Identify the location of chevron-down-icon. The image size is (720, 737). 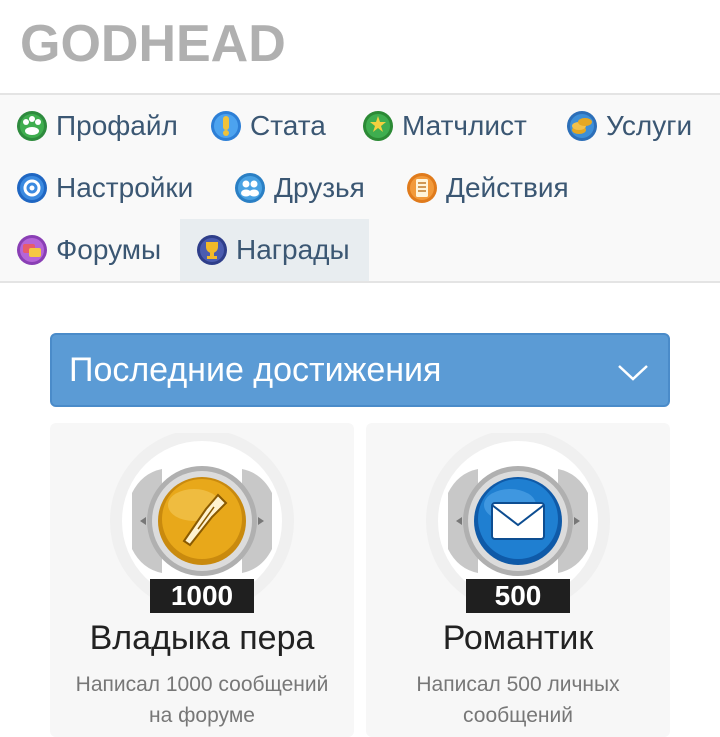
(633, 373).